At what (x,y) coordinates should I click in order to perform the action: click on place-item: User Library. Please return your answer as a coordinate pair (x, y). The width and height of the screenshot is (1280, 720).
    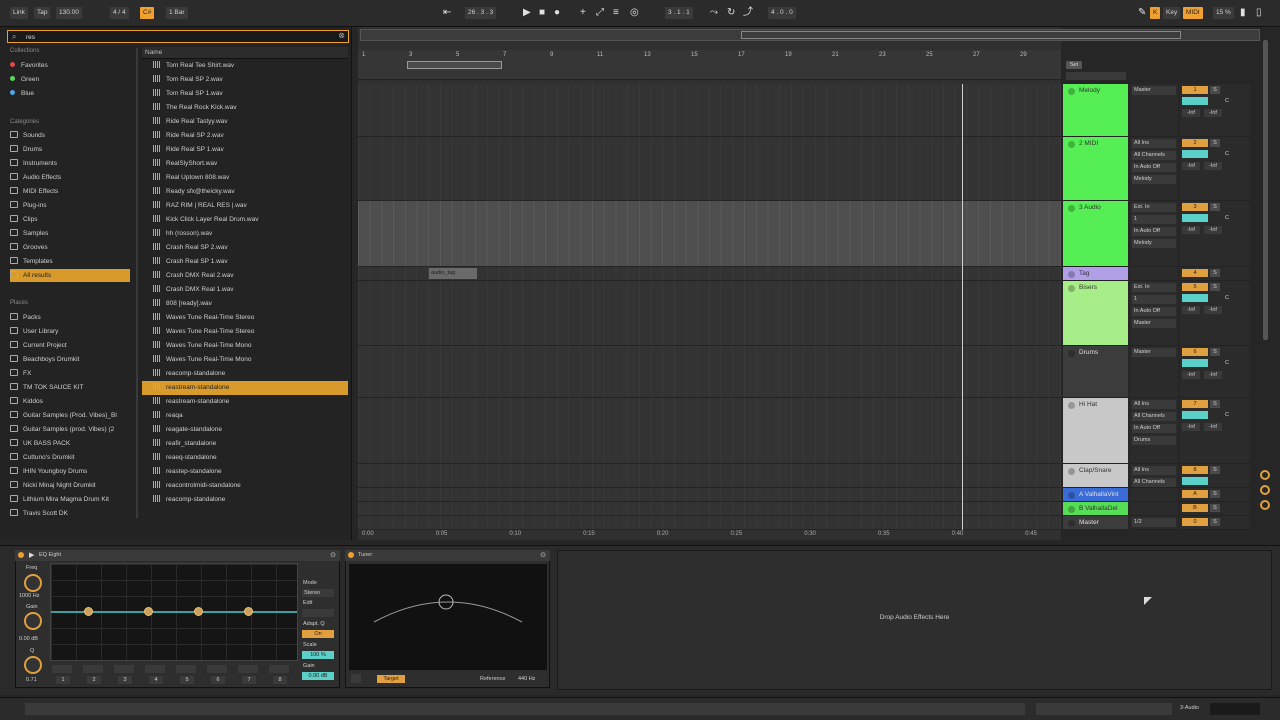
    Looking at the image, I should click on (70, 331).